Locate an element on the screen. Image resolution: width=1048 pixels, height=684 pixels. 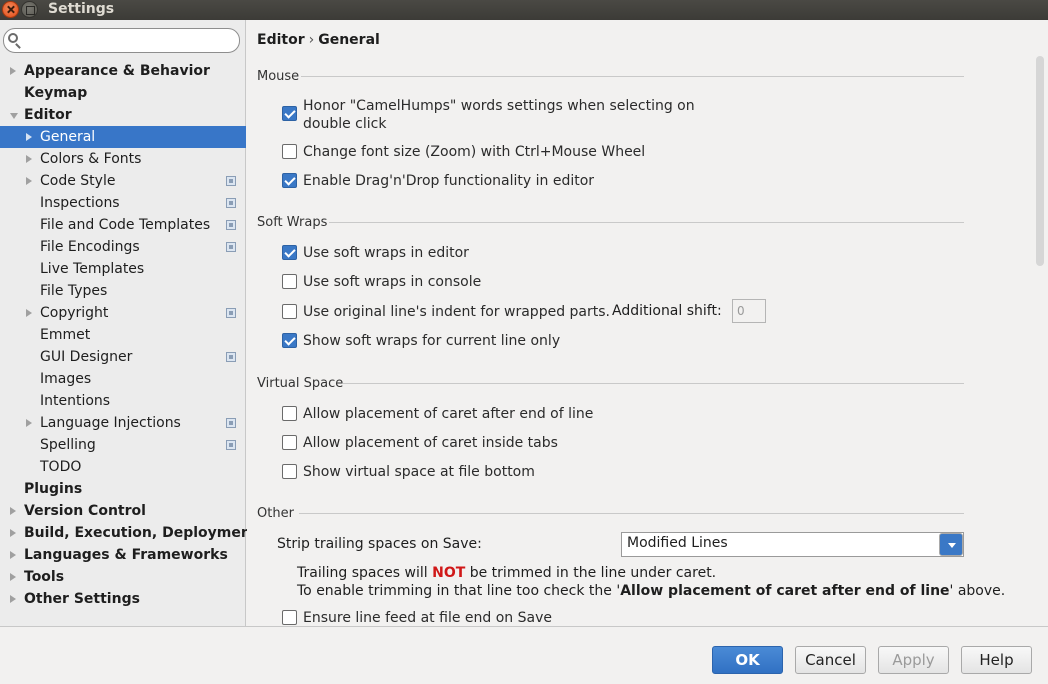
close-window-icon is located at coordinates (10, 9).